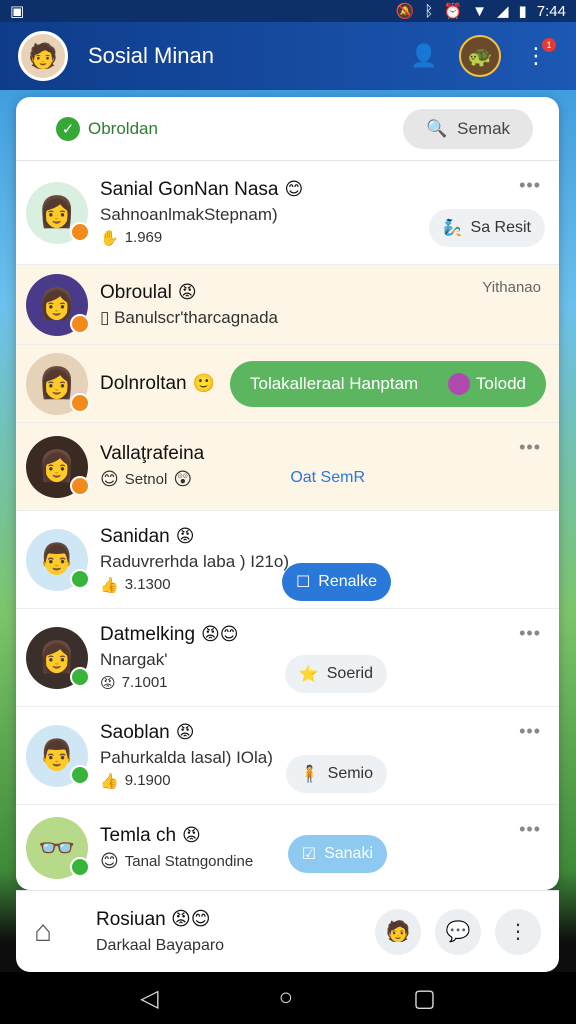 The height and width of the screenshot is (1024, 576). I want to click on tab-chats: ✓ Obroldan, so click(107, 128).